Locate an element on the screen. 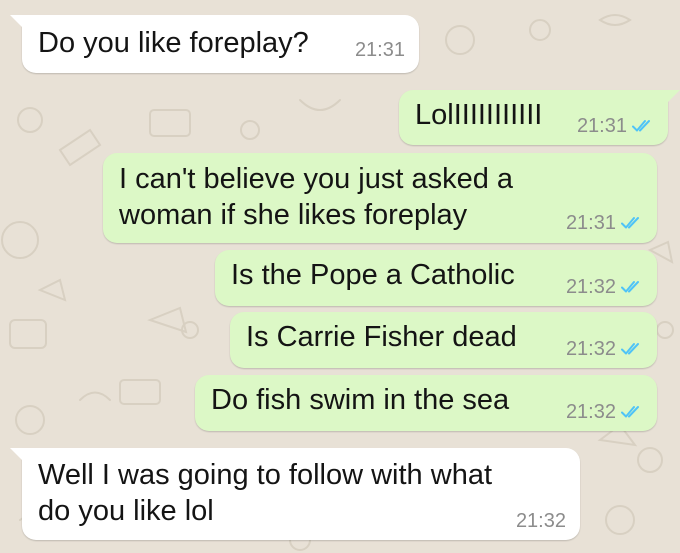 Image resolution: width=680 pixels, height=553 pixels. message-text: Is Carrie Fisher dead is located at coordinates (381, 337).